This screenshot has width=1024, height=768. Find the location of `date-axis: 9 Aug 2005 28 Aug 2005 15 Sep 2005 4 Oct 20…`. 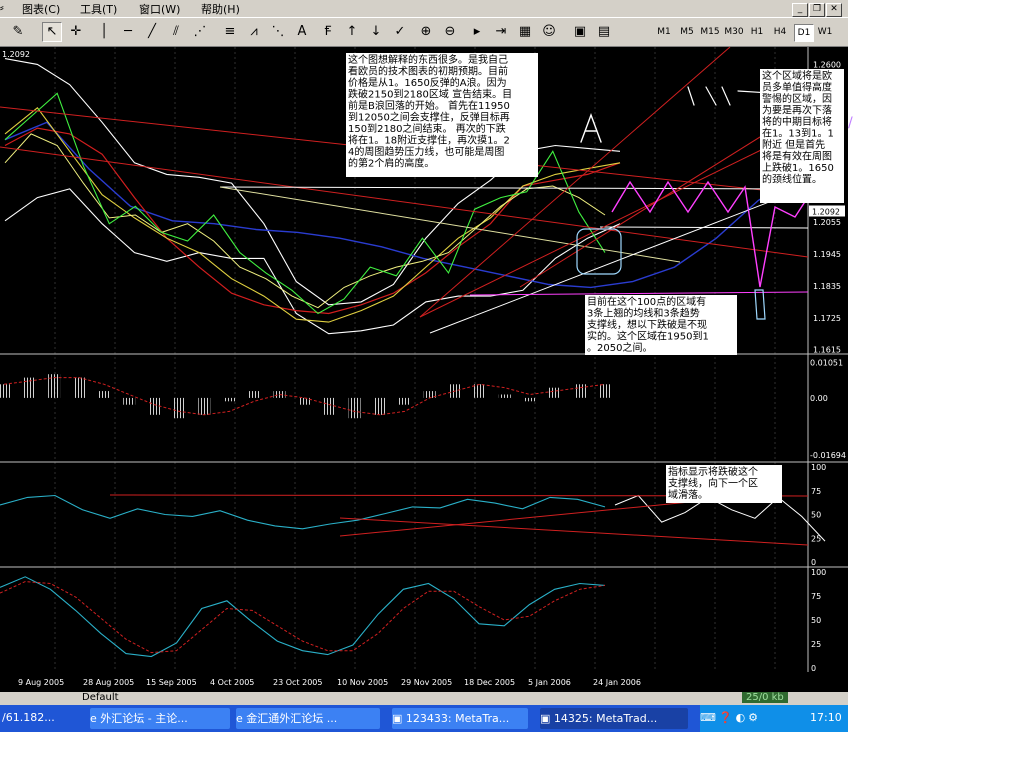

date-axis: 9 Aug 2005 28 Aug 2005 15 Sep 2005 4 Oct 20… is located at coordinates (424, 682).